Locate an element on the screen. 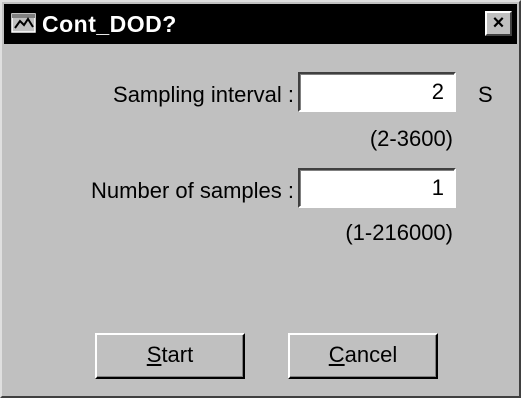  title-bar: Cont_DOD? × is located at coordinates (260, 24).